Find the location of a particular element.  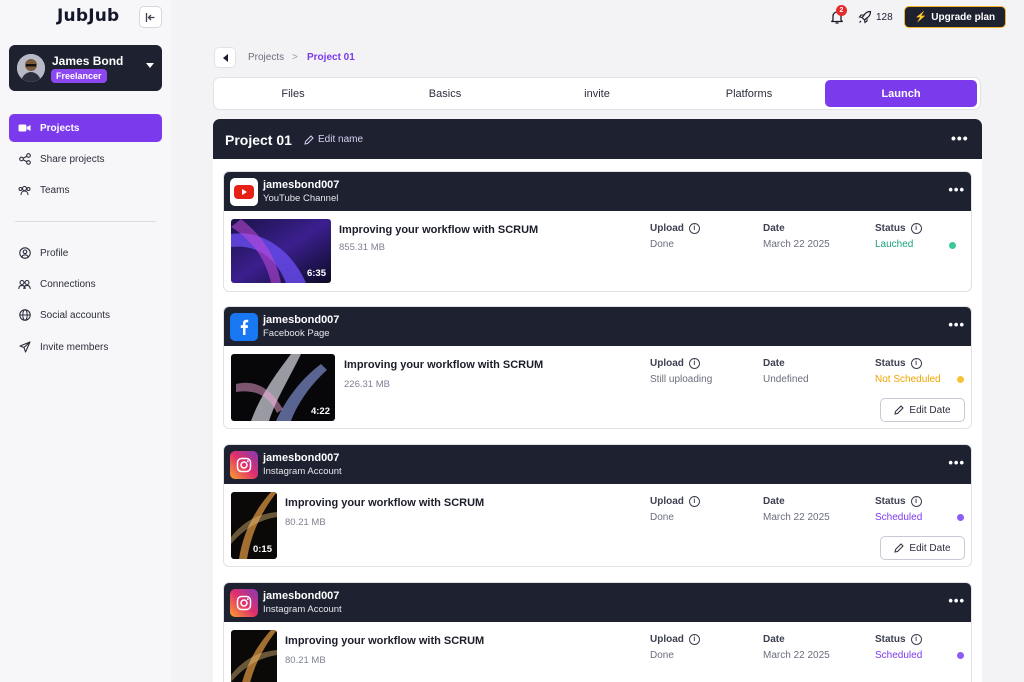

sidebar-item-teams: Teams is located at coordinates (85, 190).